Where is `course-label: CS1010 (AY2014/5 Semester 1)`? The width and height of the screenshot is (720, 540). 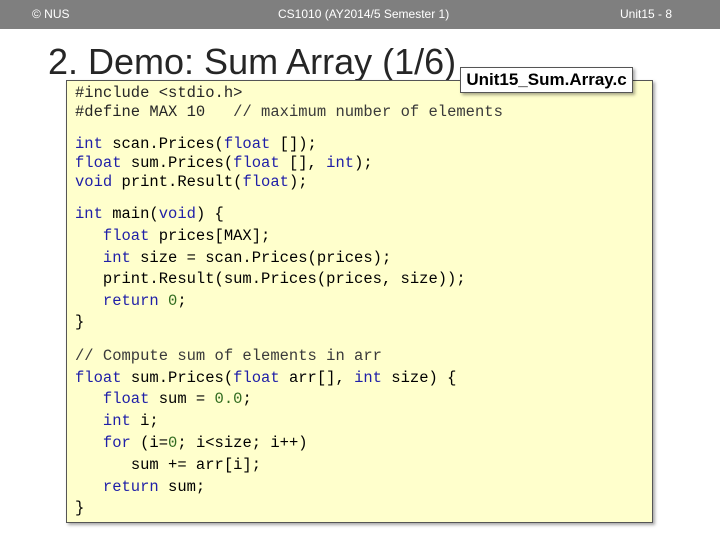
course-label: CS1010 (AY2014/5 Semester 1) is located at coordinates (364, 14).